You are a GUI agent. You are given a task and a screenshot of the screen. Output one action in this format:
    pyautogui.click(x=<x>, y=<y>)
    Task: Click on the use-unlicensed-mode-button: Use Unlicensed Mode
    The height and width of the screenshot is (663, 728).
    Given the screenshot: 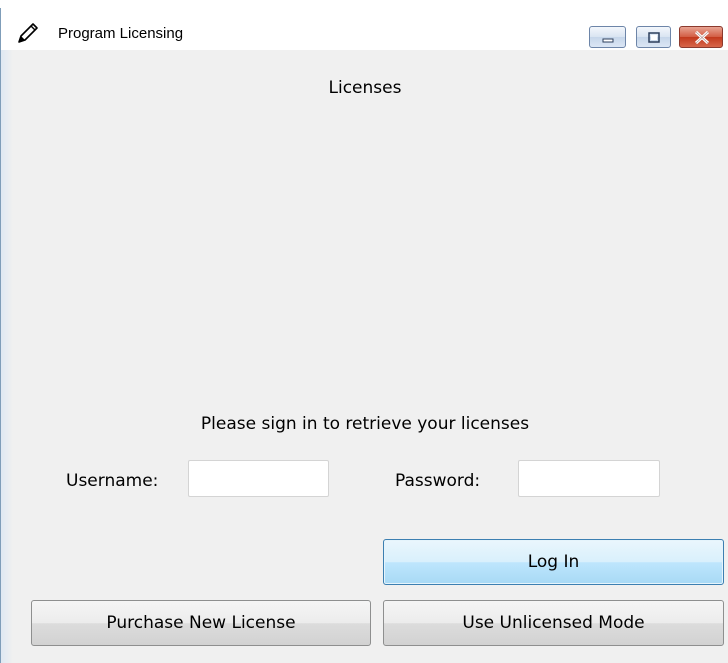 What is the action you would take?
    pyautogui.click(x=553, y=623)
    